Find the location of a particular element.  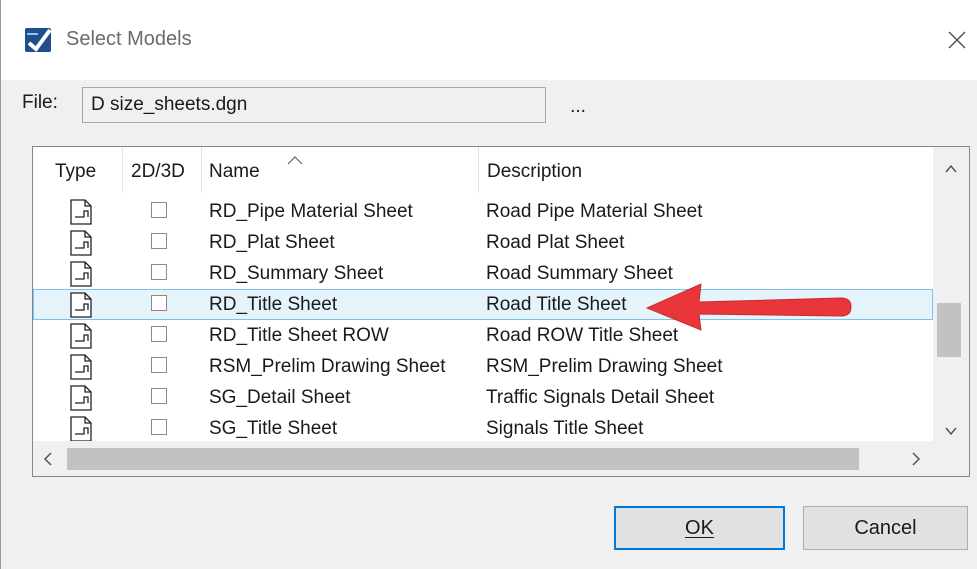

microstation-logo-icon is located at coordinates (38, 40).